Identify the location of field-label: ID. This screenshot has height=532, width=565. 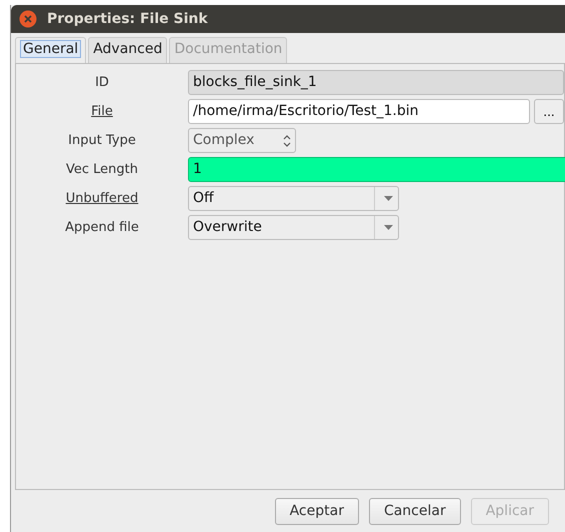
(102, 83).